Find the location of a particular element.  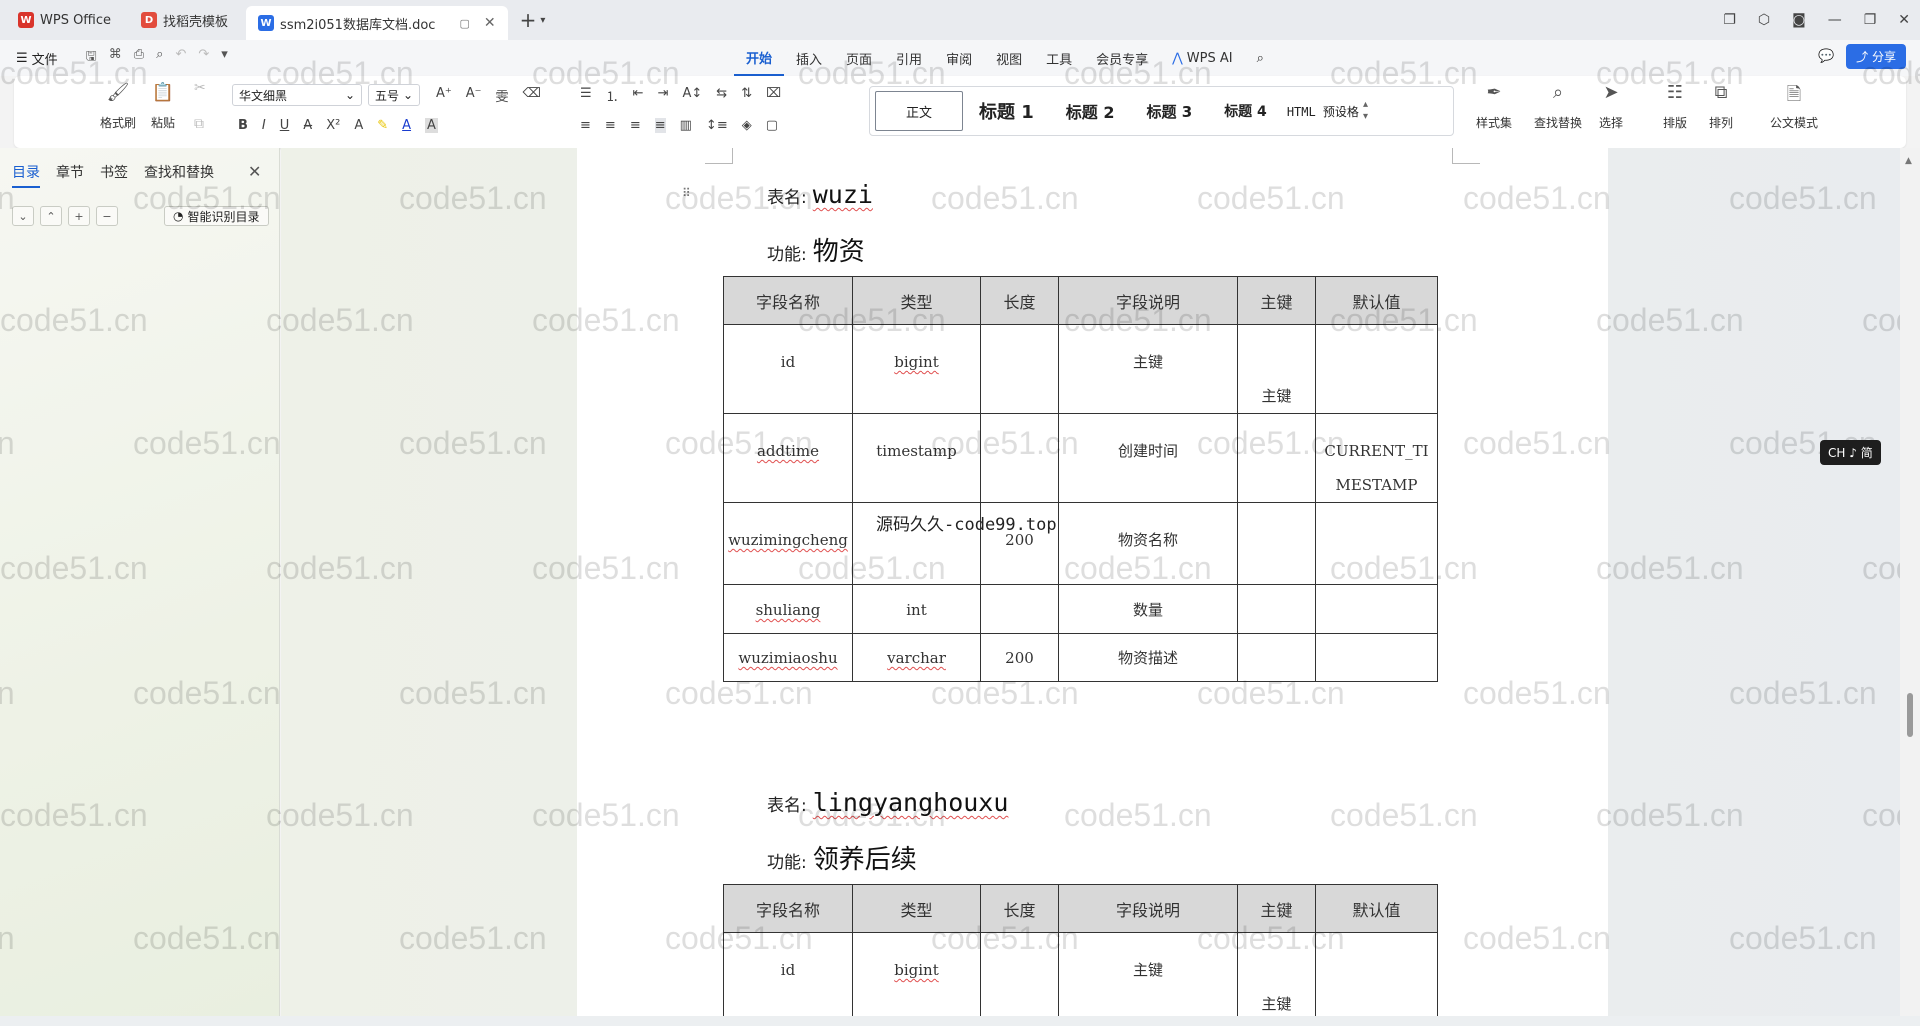

nav-tab-sections: 章节 is located at coordinates (70, 175).